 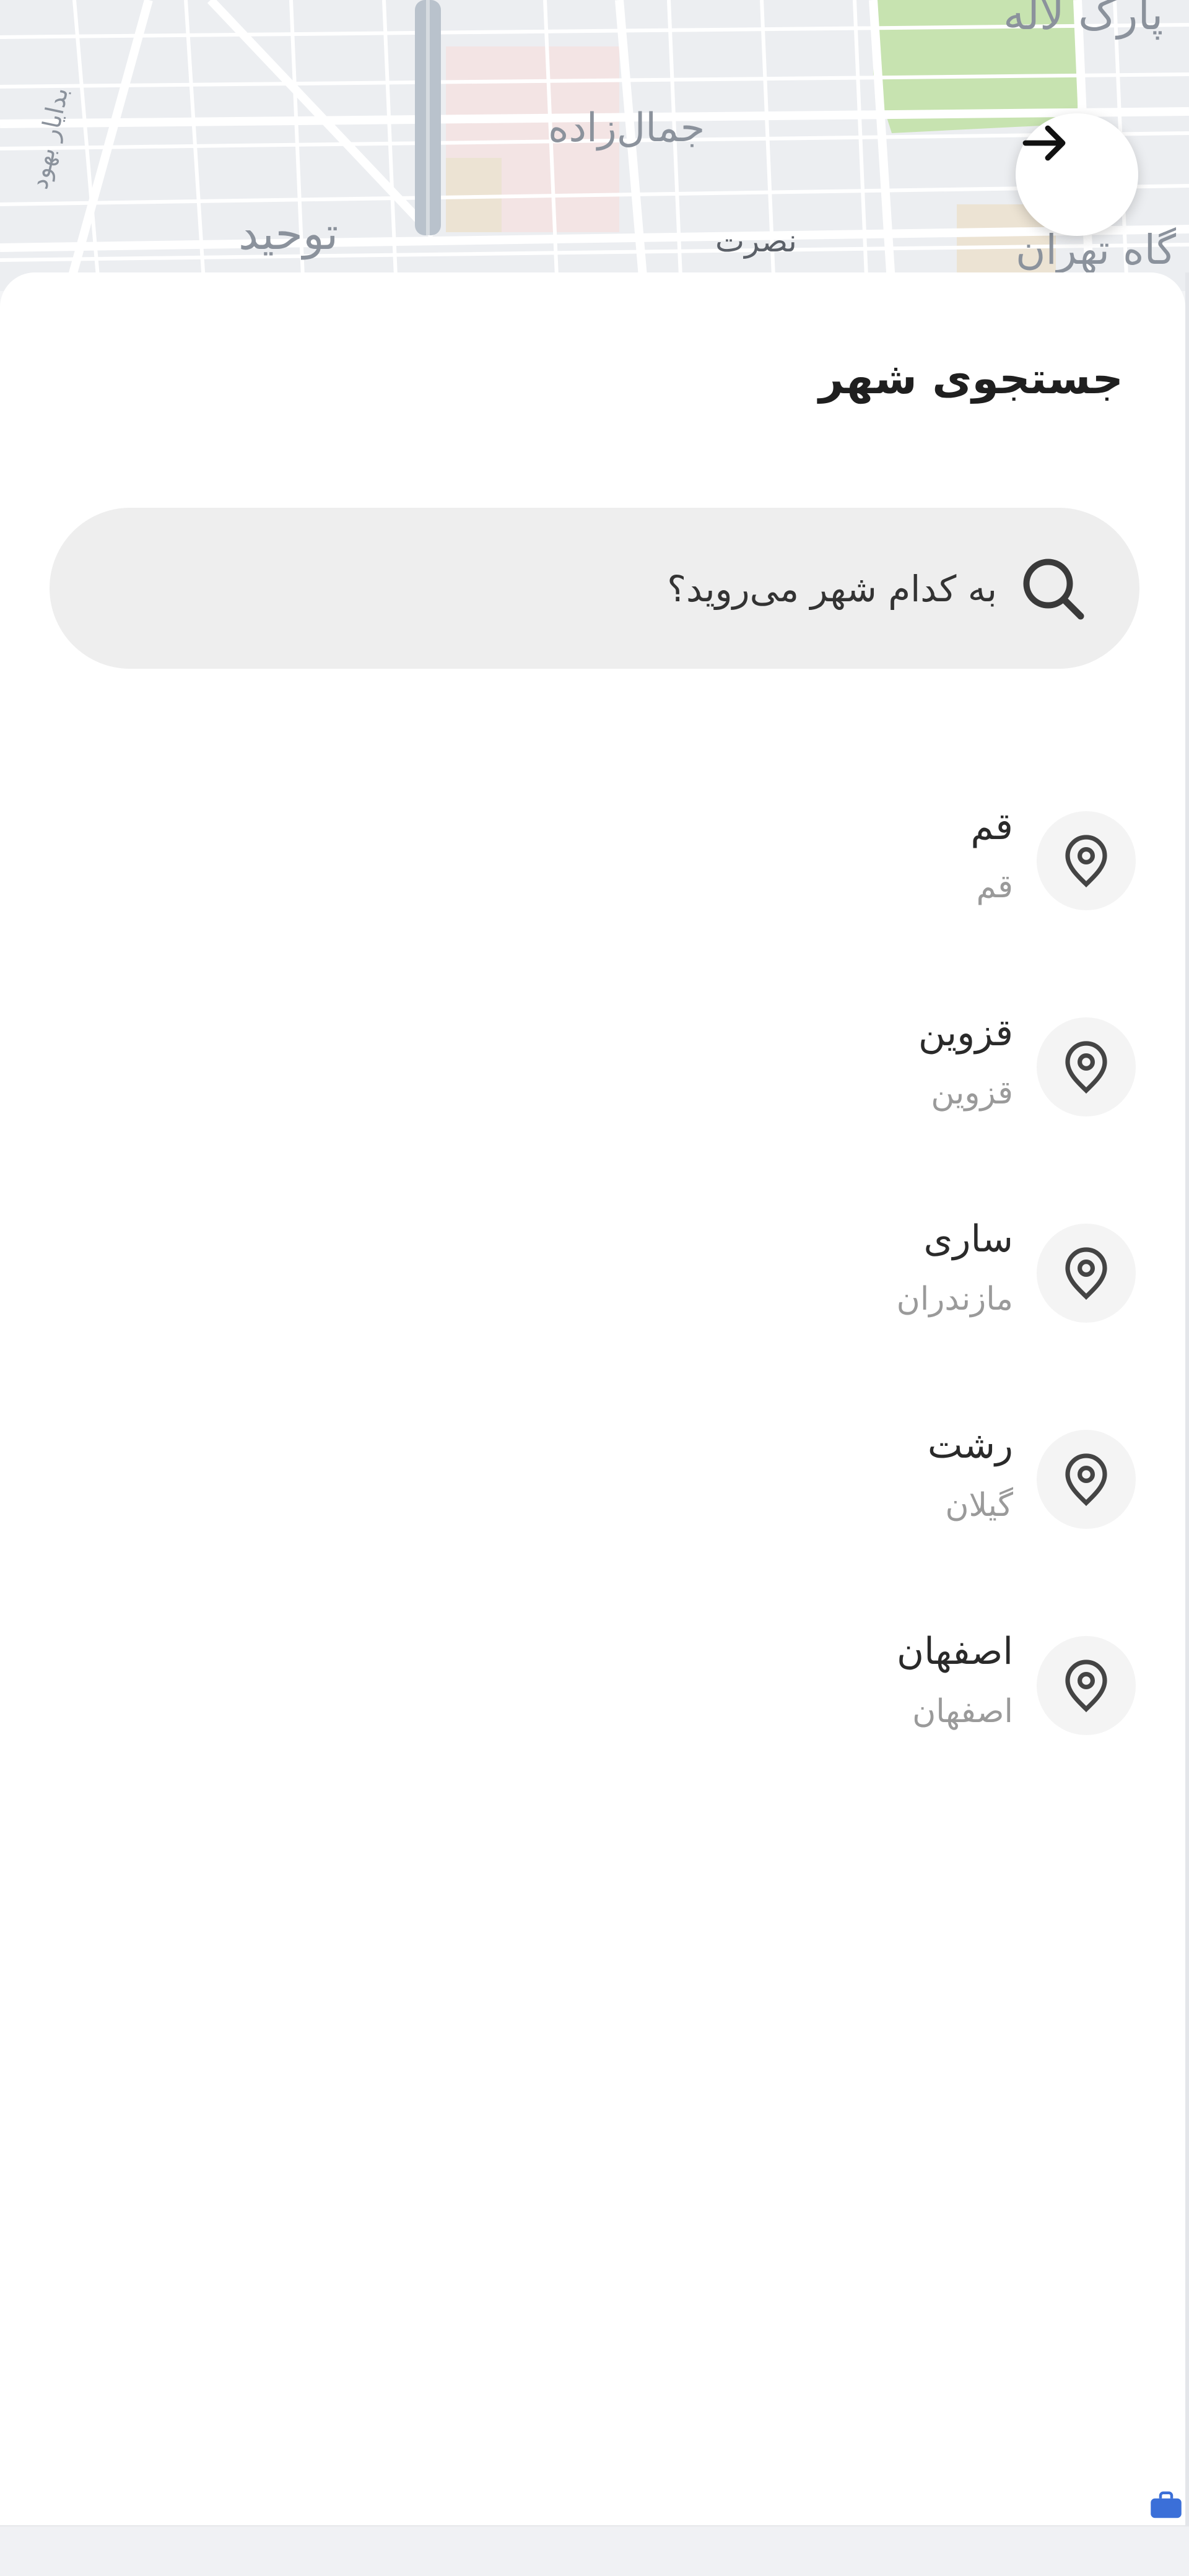 What do you see at coordinates (962, 1712) in the screenshot?
I see `city-province: اصفهان` at bounding box center [962, 1712].